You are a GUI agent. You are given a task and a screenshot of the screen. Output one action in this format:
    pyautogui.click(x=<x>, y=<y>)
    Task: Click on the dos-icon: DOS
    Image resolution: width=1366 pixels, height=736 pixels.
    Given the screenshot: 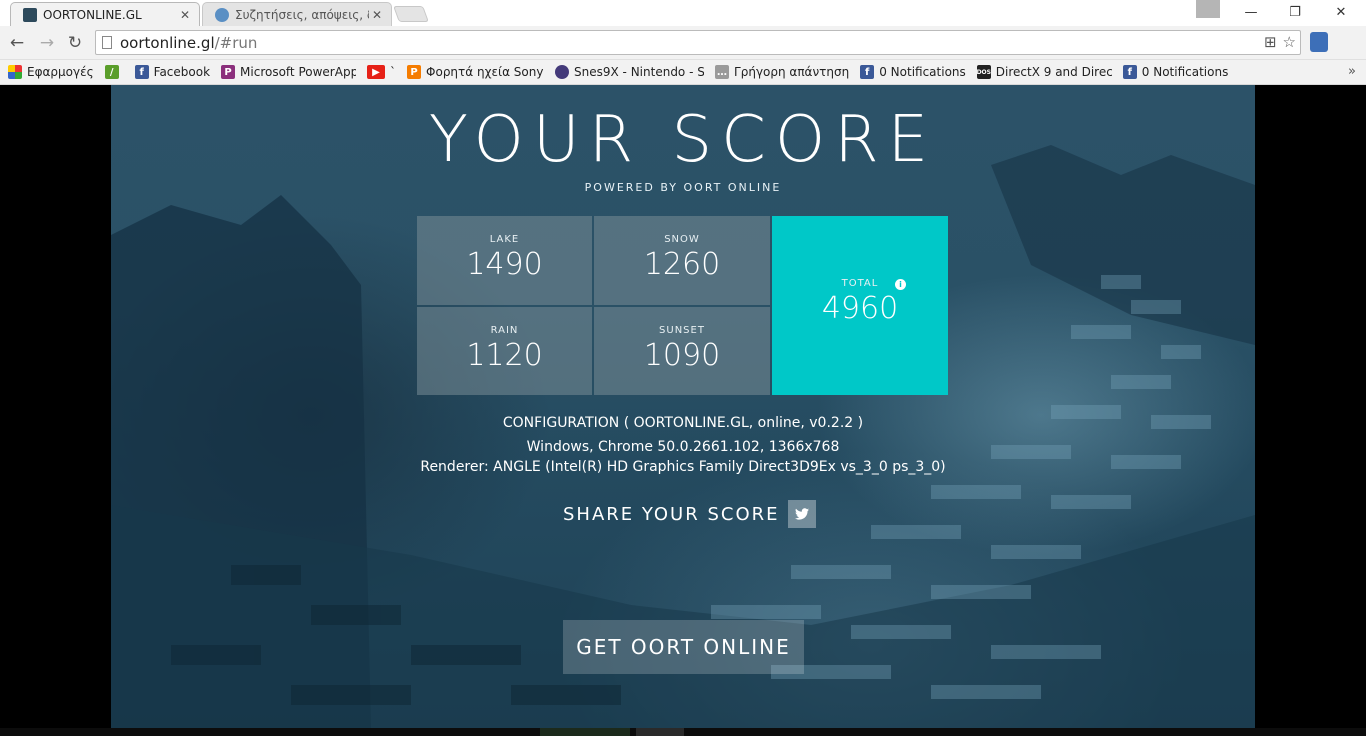 What is the action you would take?
    pyautogui.click(x=984, y=72)
    